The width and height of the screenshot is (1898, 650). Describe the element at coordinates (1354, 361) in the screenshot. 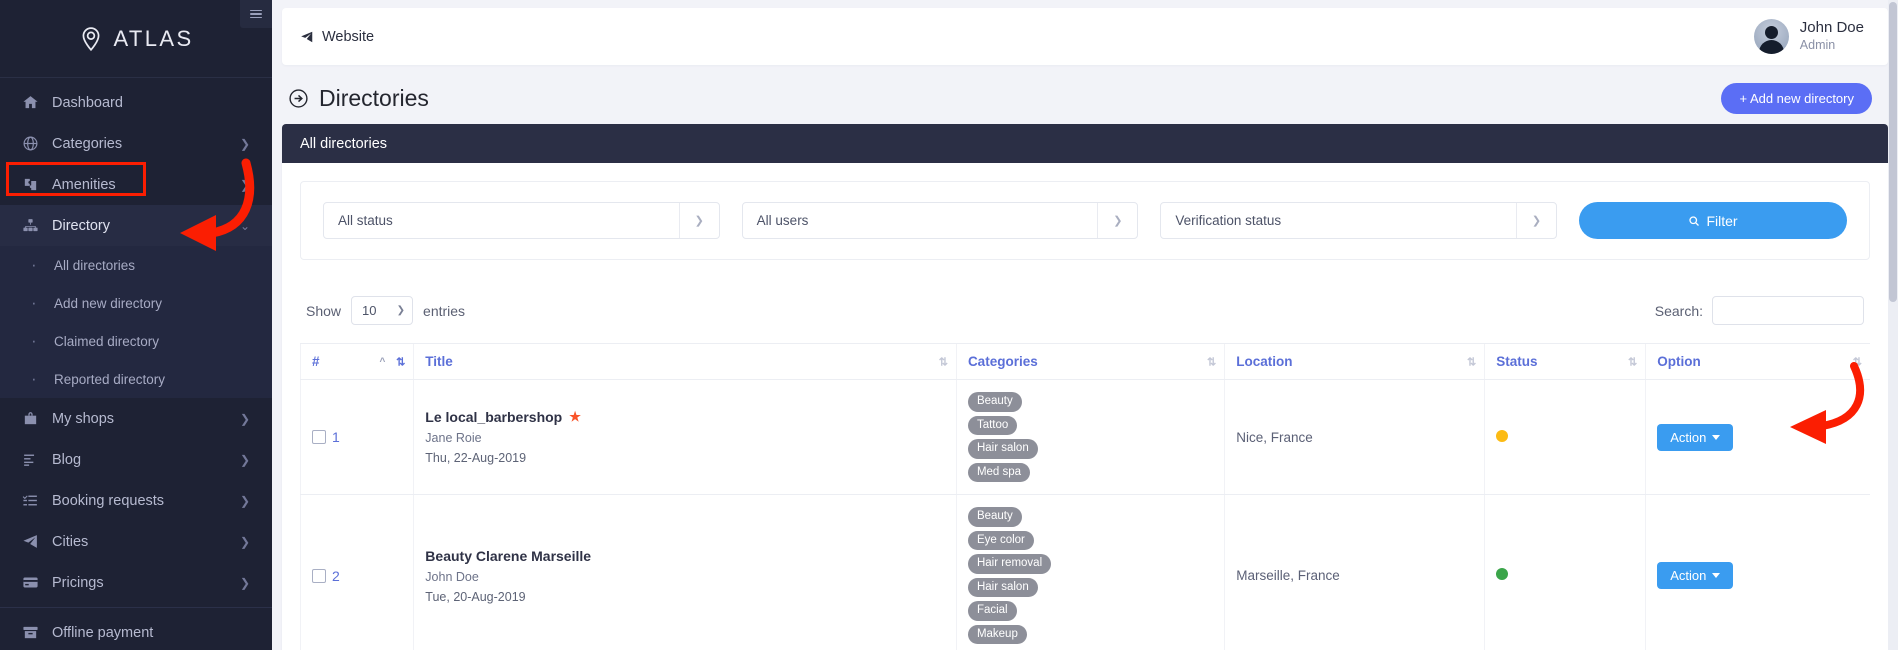

I see `column-header-location: Location ⇅` at that location.